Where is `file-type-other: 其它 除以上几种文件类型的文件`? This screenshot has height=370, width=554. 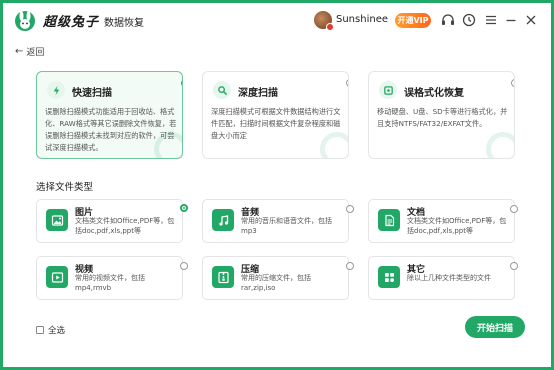
file-type-other: 其它 除以上几种文件类型的文件 is located at coordinates (443, 278).